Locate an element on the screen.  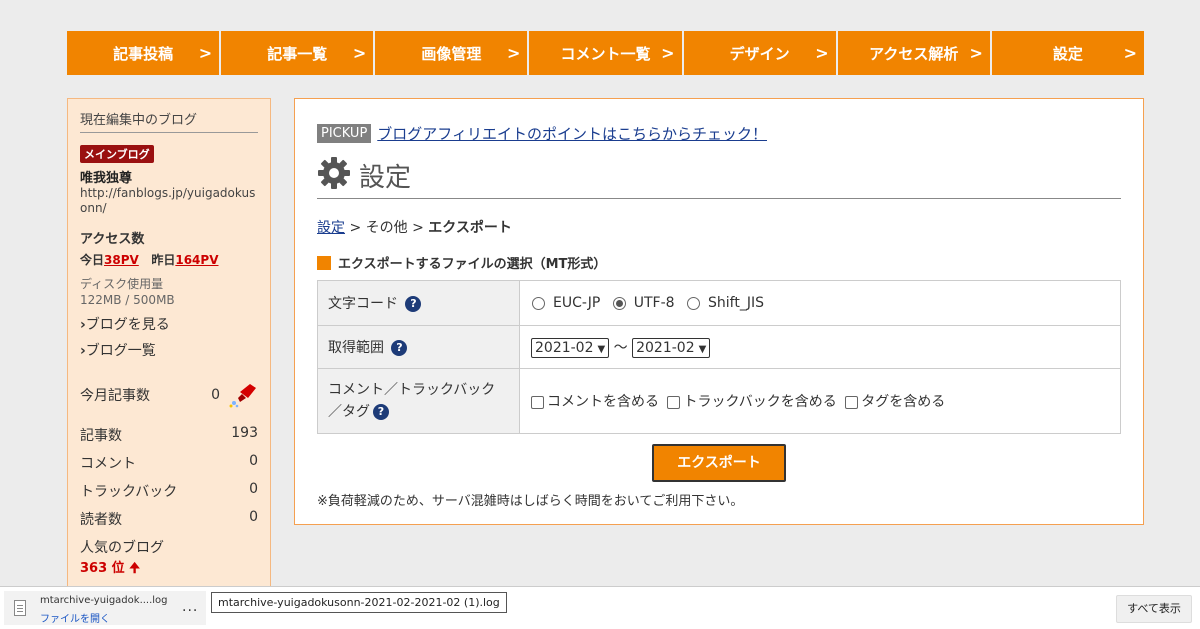
stat-label: 今月記事数 is located at coordinates (115, 396).